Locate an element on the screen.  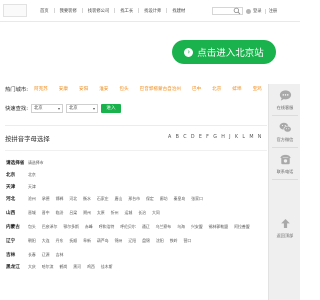
letter-link: C is located at coordinates (184, 137).